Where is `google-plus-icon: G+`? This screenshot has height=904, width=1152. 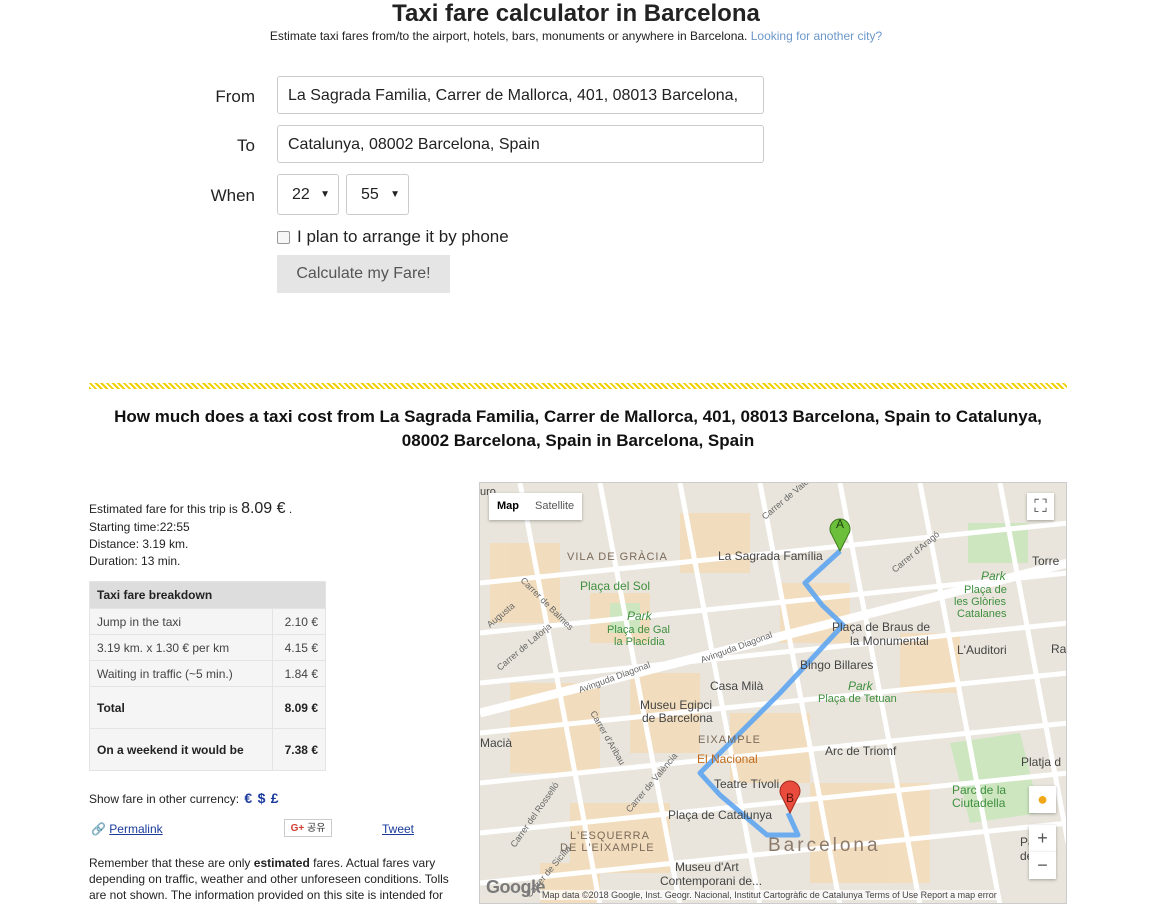
google-plus-icon: G+ is located at coordinates (297, 828).